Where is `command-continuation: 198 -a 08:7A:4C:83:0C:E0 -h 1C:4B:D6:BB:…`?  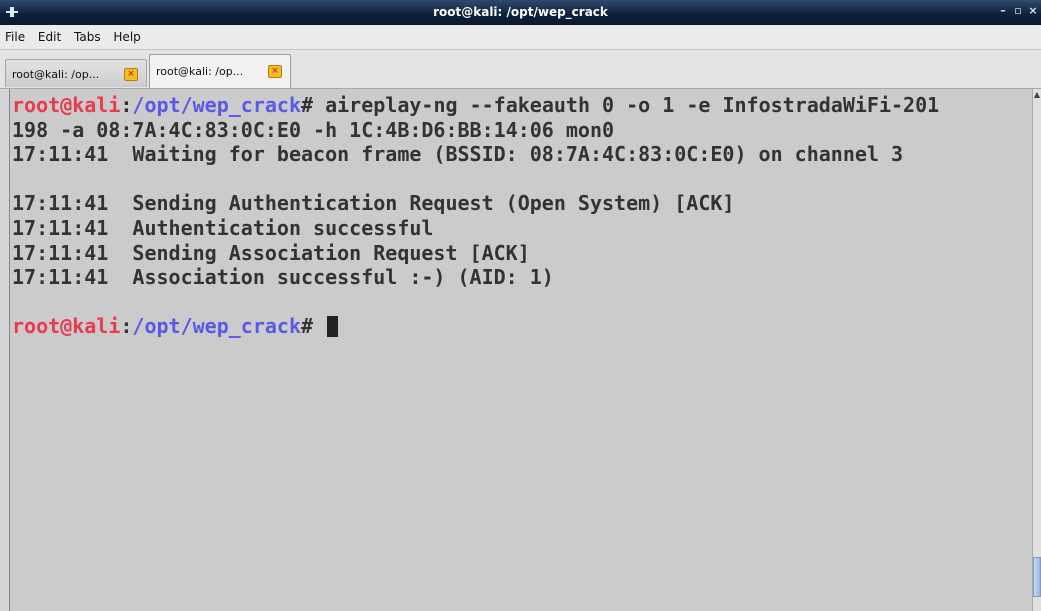
command-continuation: 198 -a 08:7A:4C:83:0C:E0 -h 1C:4B:D6:BB:… is located at coordinates (313, 129).